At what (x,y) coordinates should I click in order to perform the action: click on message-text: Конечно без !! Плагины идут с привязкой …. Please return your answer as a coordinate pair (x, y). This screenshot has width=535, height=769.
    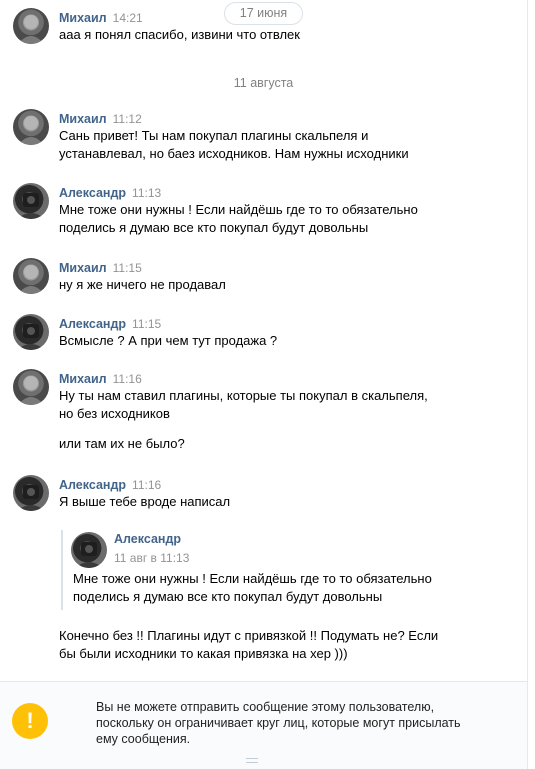
    Looking at the image, I should click on (249, 635).